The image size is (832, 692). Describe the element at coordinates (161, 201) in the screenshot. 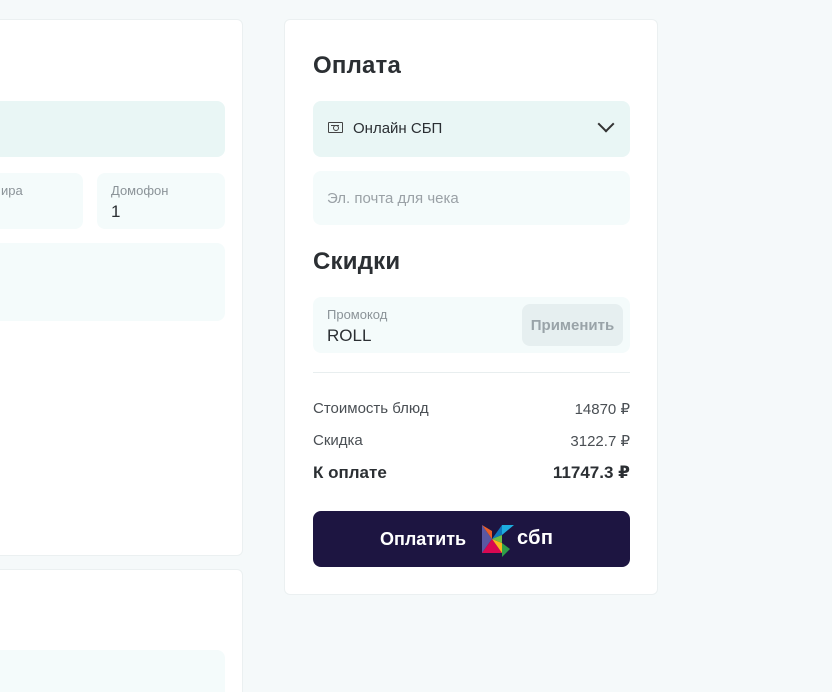

I see `intercom-field: Домофон 1` at that location.